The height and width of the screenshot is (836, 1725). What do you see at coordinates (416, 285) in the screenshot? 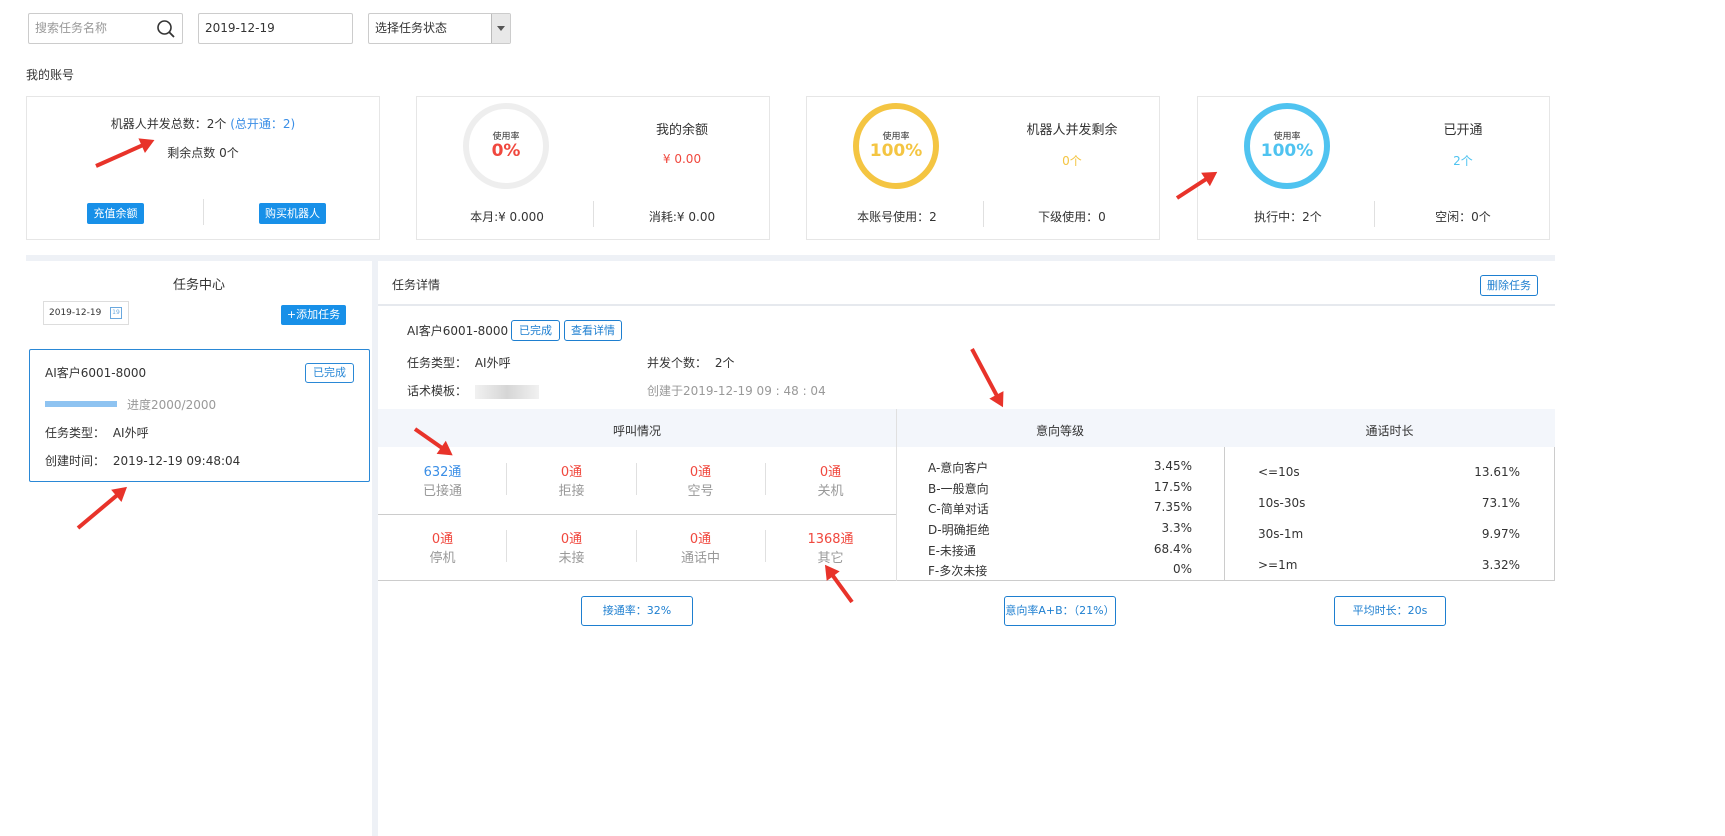
I see `task-detail-title: 任务详情` at bounding box center [416, 285].